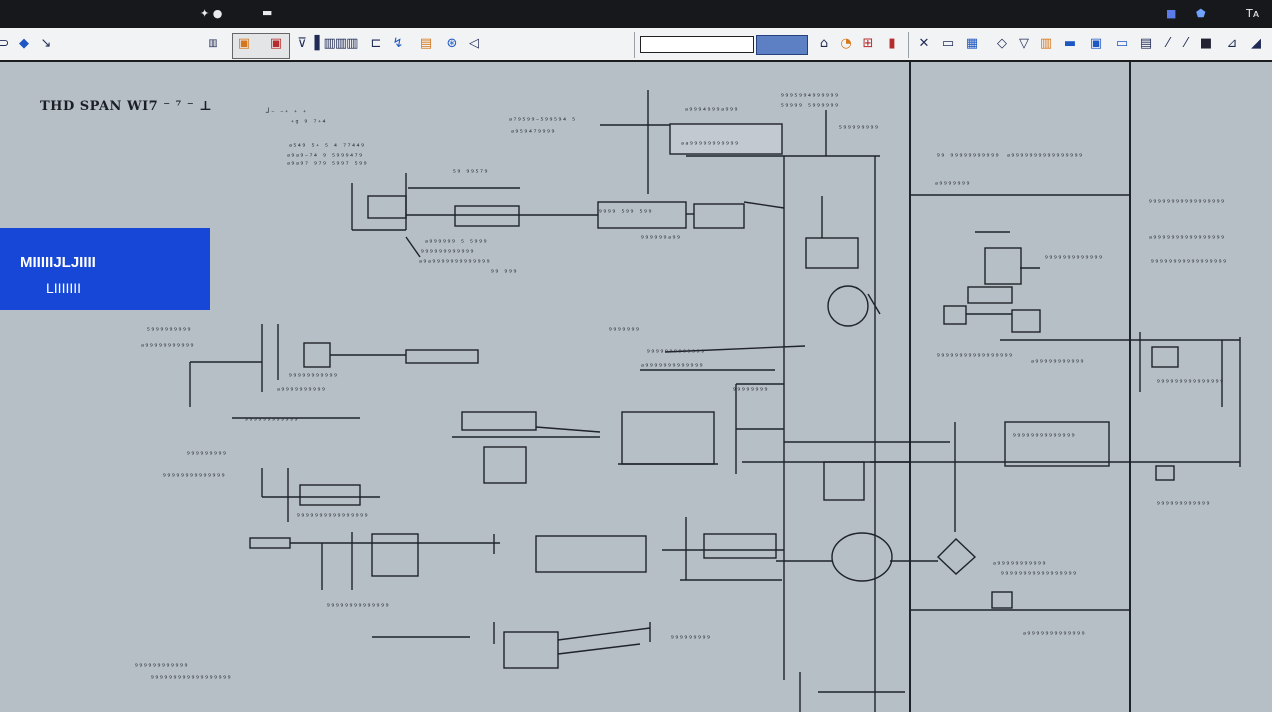  I want to click on filter-icon: ⊽, so click(302, 44).